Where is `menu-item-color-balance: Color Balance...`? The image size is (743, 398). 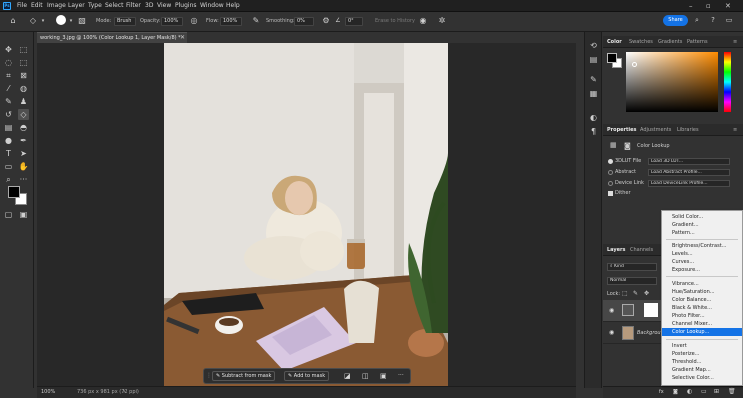
menu-item-color-balance: Color Balance... is located at coordinates (702, 300).